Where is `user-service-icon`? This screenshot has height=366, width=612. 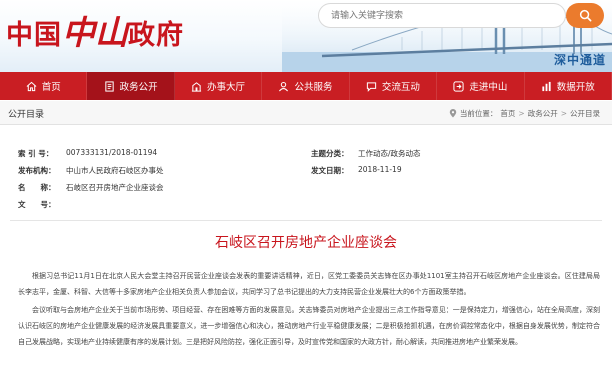 user-service-icon is located at coordinates (284, 86).